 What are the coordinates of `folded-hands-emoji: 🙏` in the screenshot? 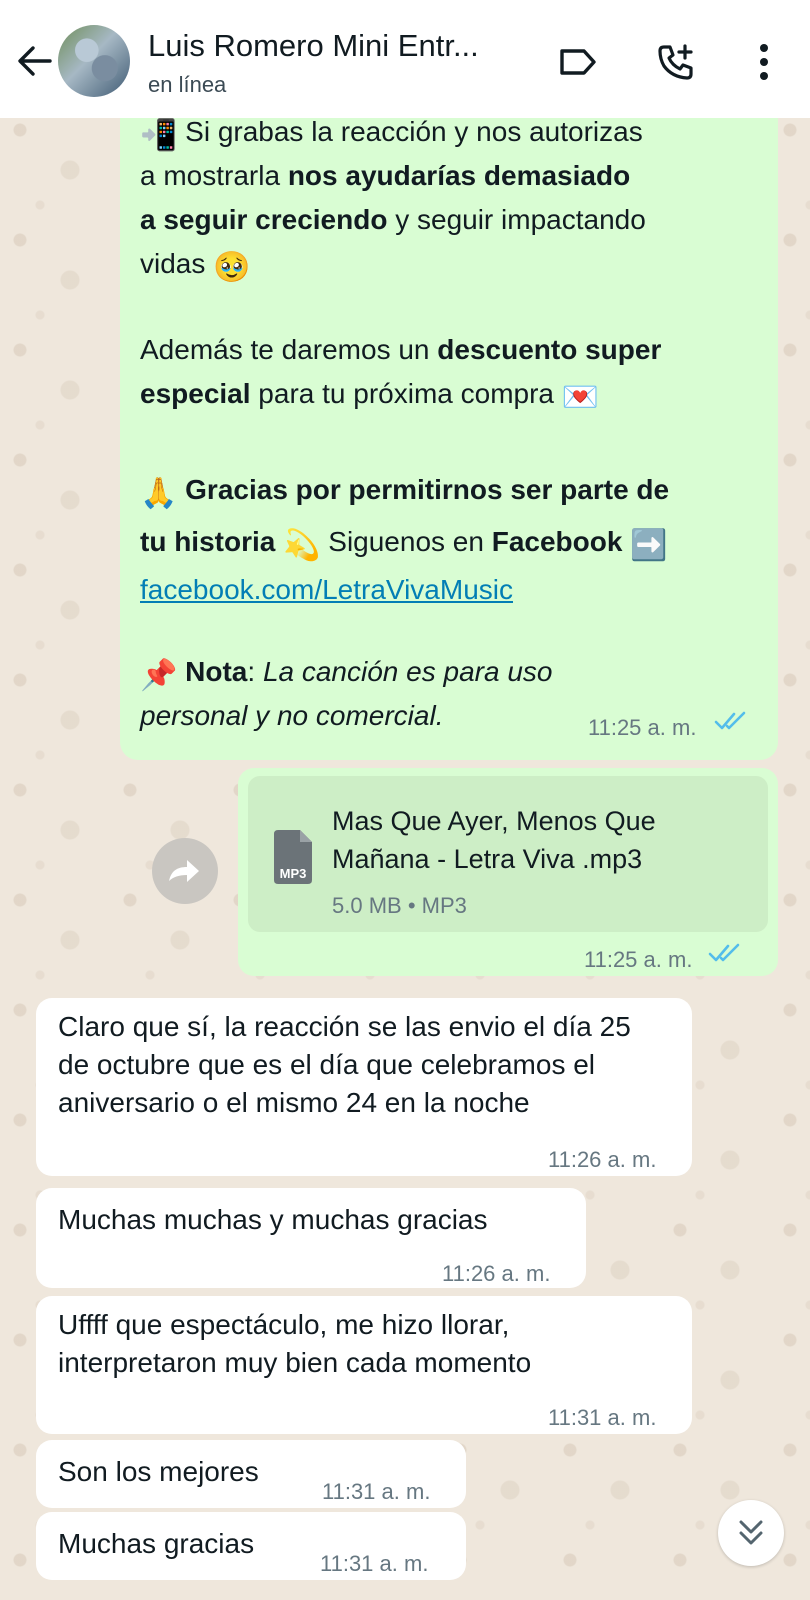 It's located at (159, 493).